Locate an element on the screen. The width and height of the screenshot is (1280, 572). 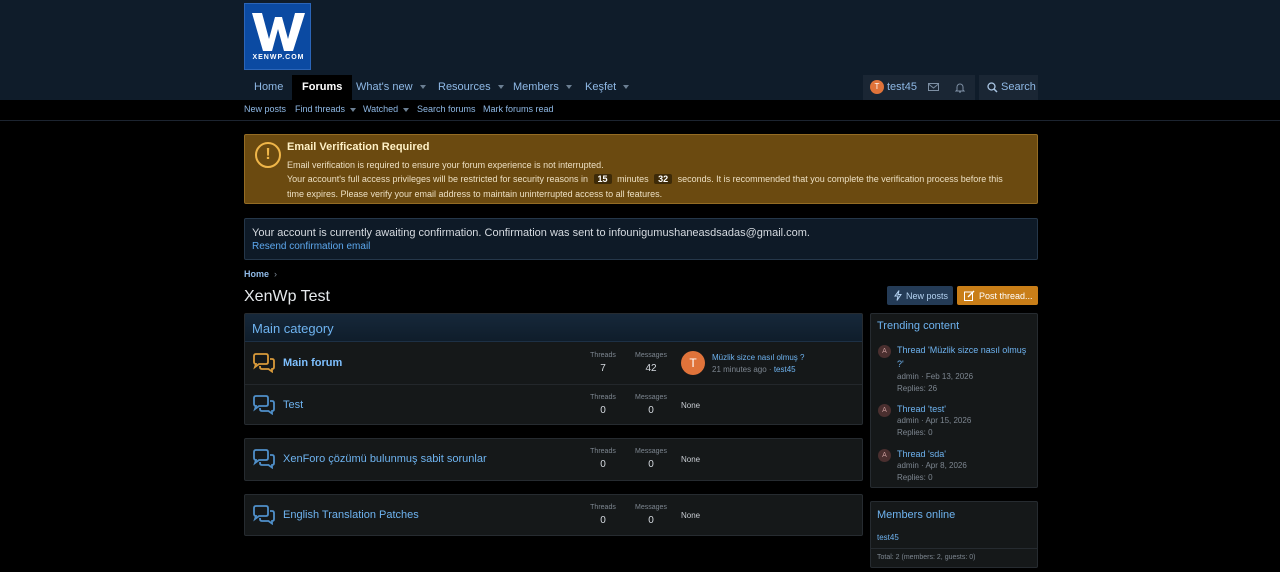
subnav-watched: Watched is located at coordinates (386, 109).